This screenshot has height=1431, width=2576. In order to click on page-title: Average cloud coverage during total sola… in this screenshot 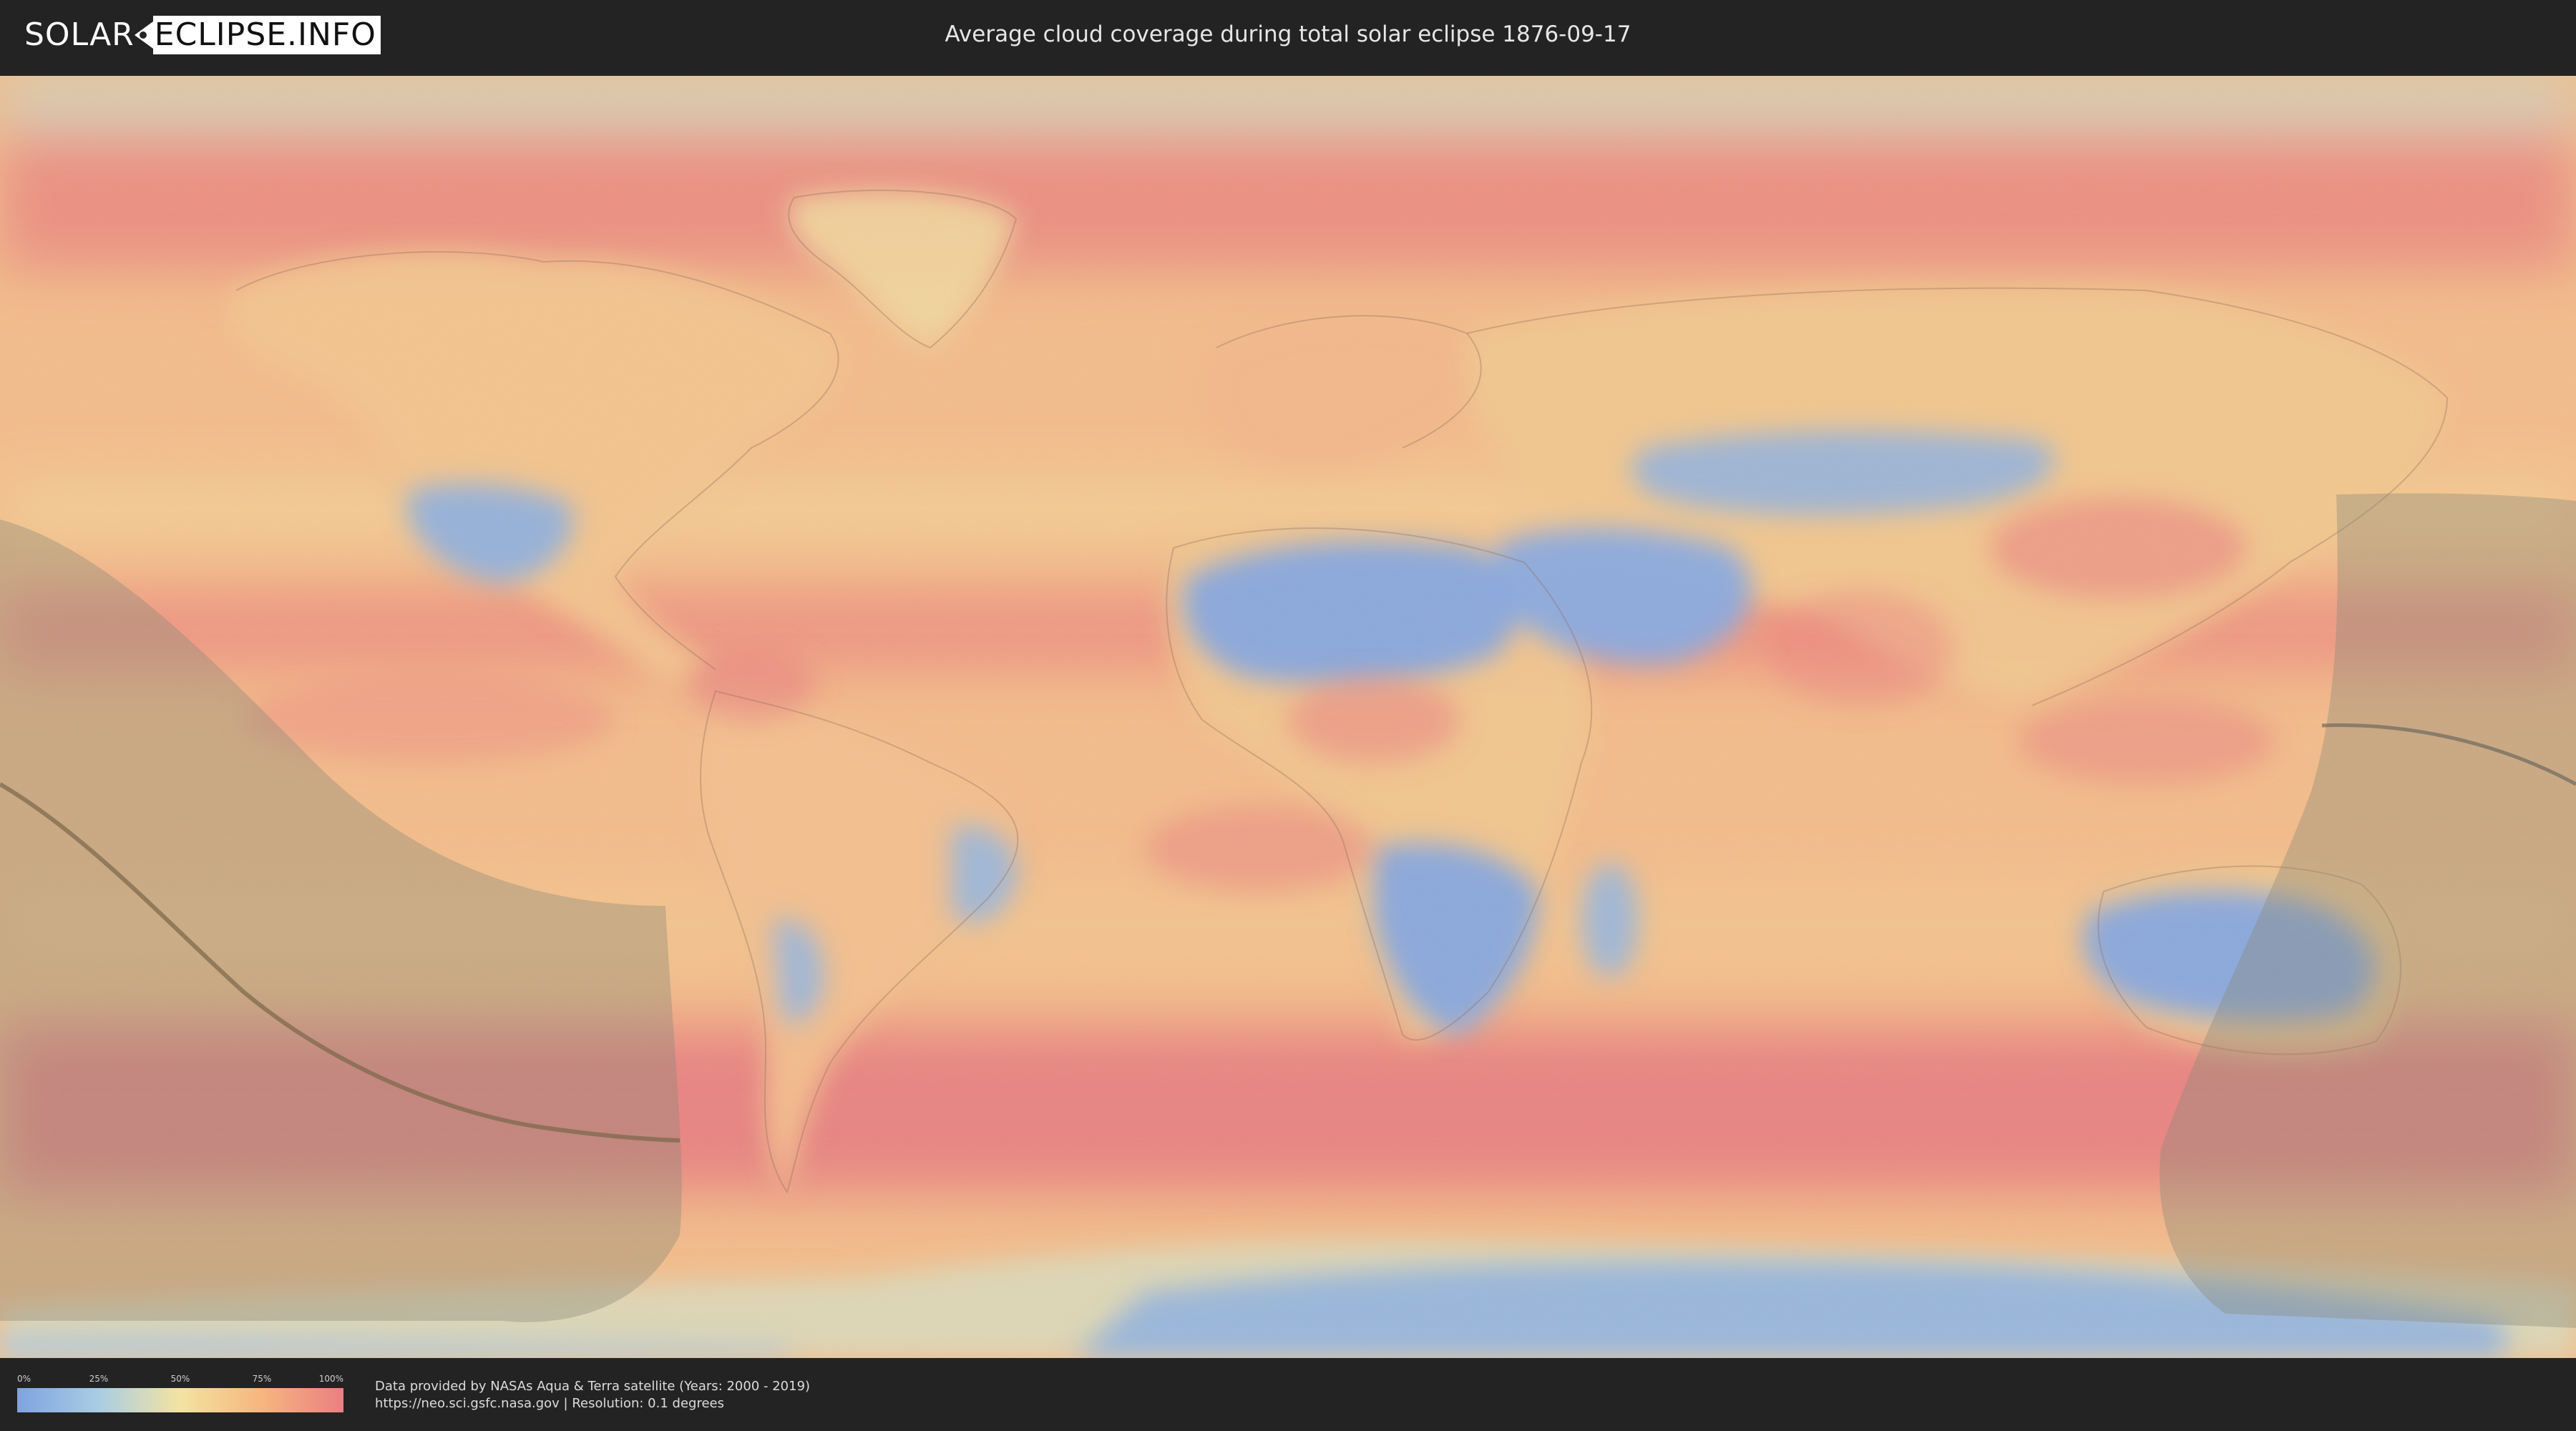, I will do `click(1288, 34)`.